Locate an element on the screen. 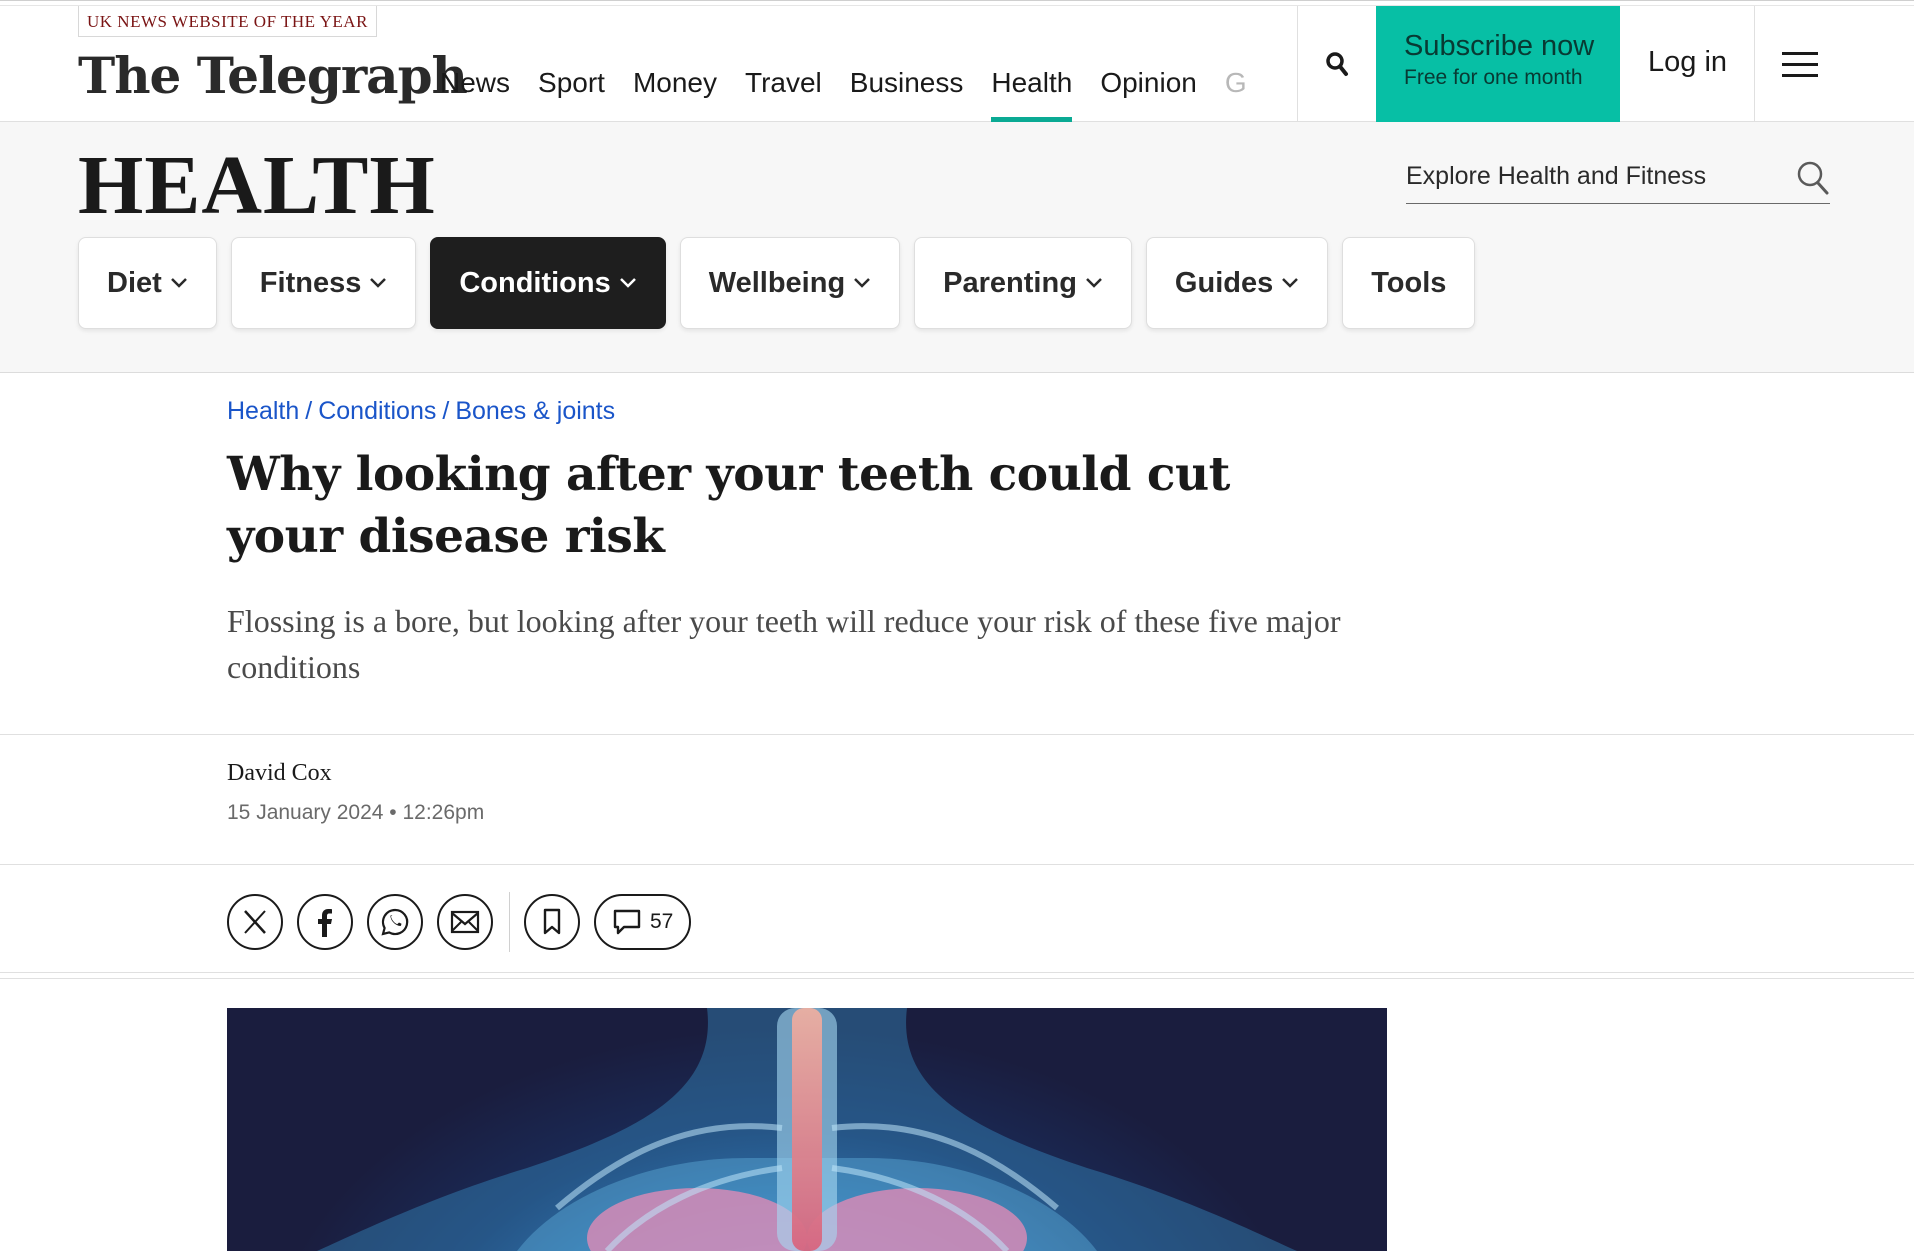 This screenshot has width=1914, height=1251. explore-search is located at coordinates (1618, 178).